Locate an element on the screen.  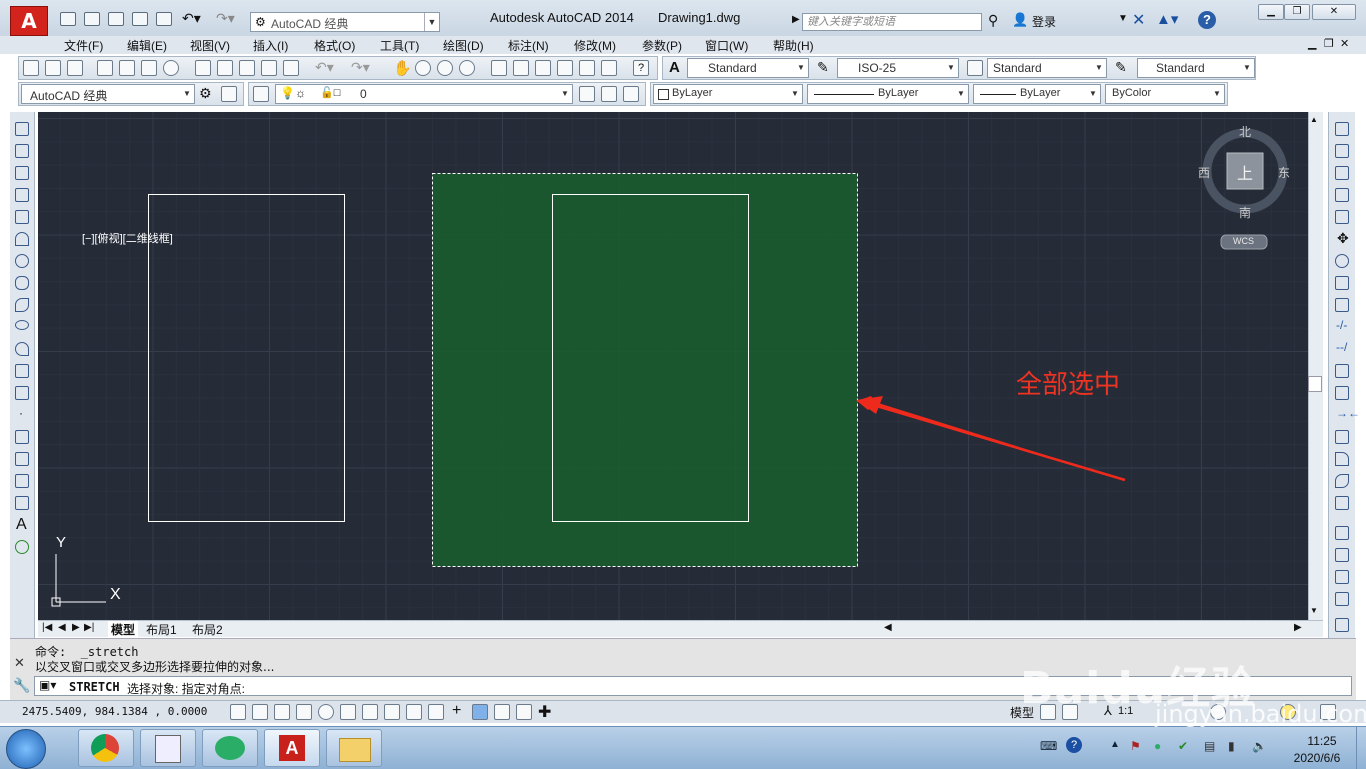
vertical-scrollbar: ▲ ▼ is located at coordinates (1315, 366).